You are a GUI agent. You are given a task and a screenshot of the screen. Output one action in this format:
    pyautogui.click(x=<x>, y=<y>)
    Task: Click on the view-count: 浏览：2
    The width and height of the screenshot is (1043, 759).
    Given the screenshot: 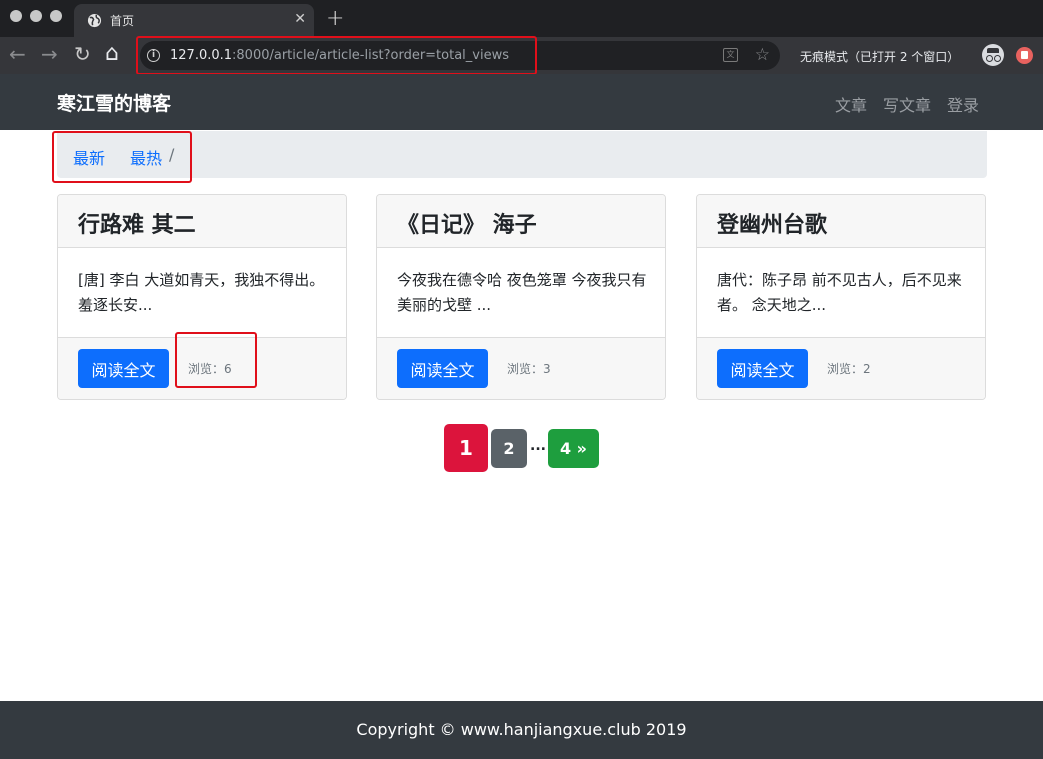 What is the action you would take?
    pyautogui.click(x=849, y=369)
    